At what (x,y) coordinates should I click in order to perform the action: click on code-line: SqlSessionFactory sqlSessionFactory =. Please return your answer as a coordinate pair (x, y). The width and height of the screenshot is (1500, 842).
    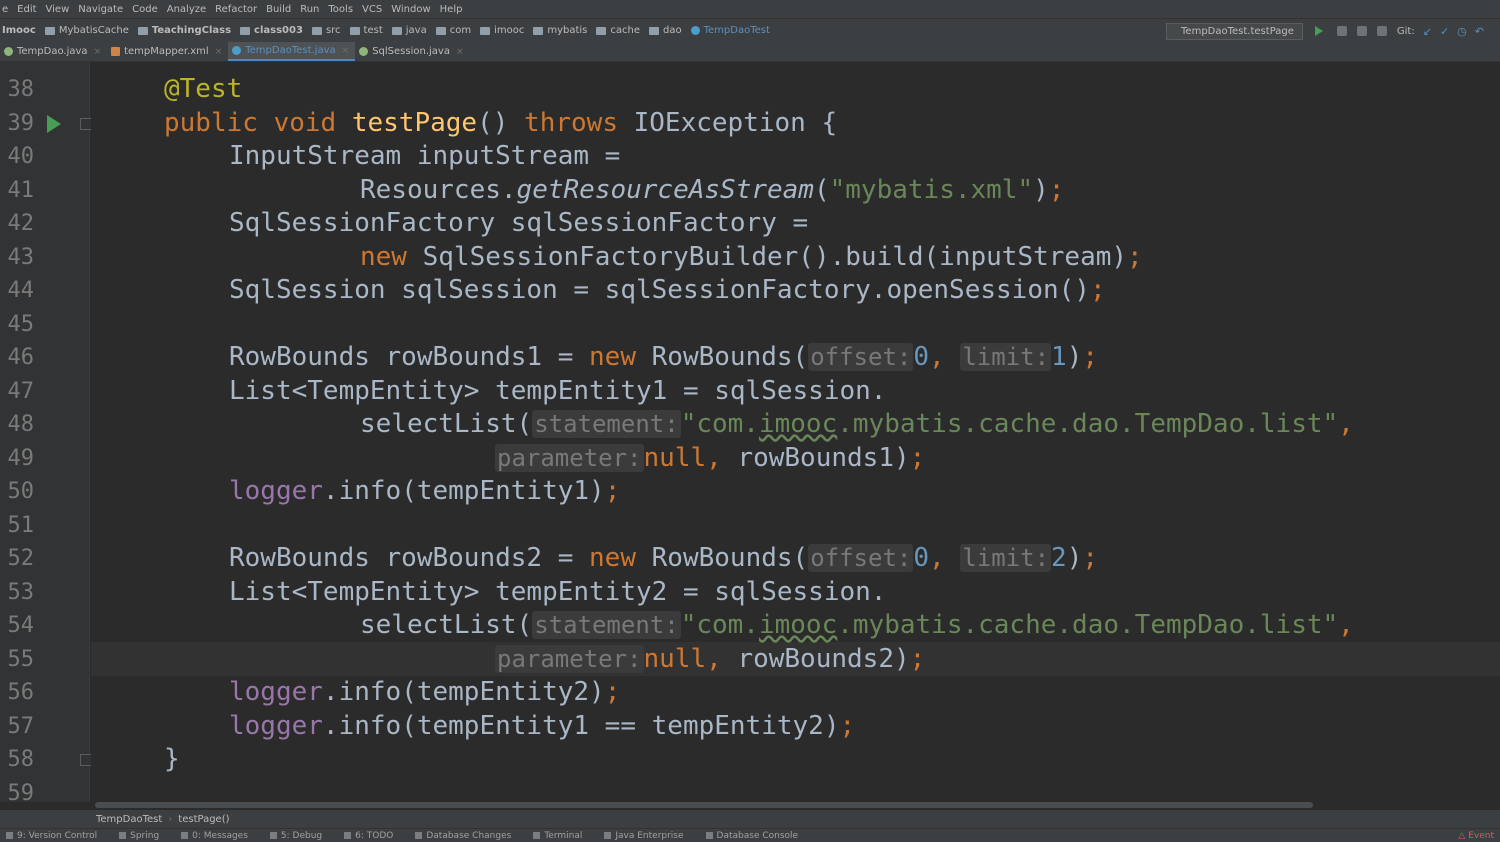
    Looking at the image, I should click on (519, 223).